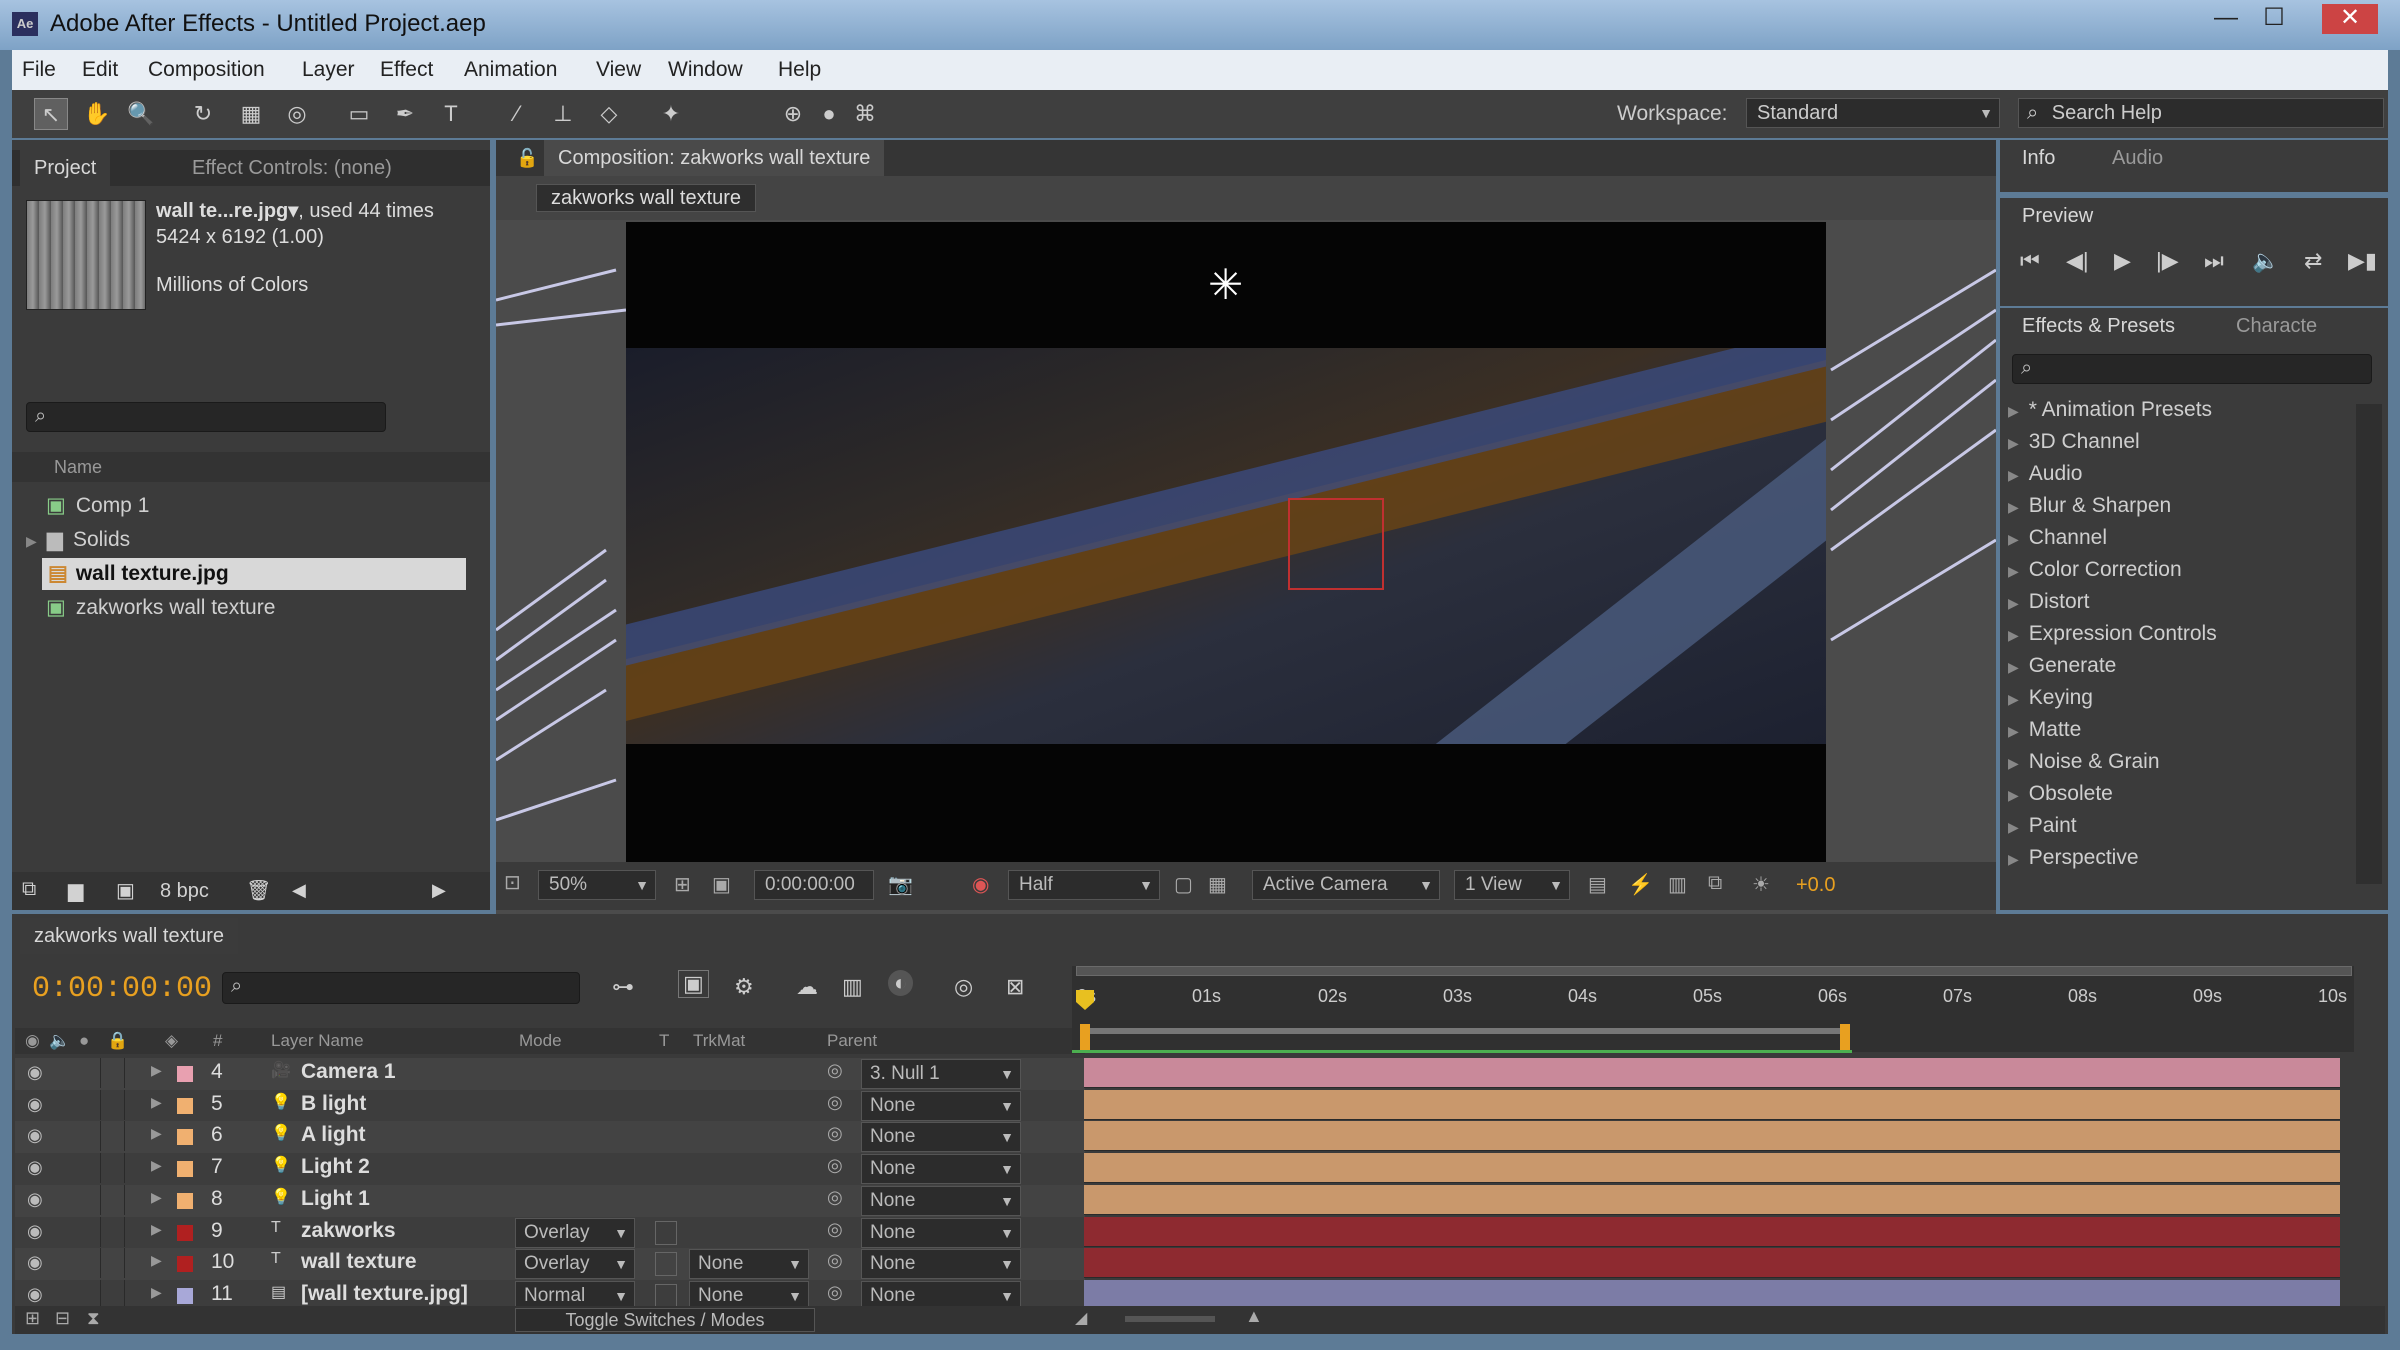  I want to click on menu-effect: Effect, so click(406, 70).